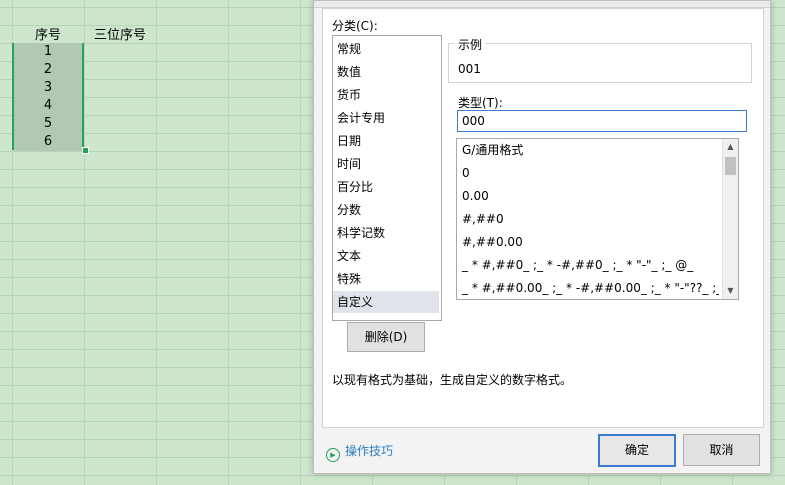  Describe the element at coordinates (369, 451) in the screenshot. I see `tips-label: 操作技巧` at that location.